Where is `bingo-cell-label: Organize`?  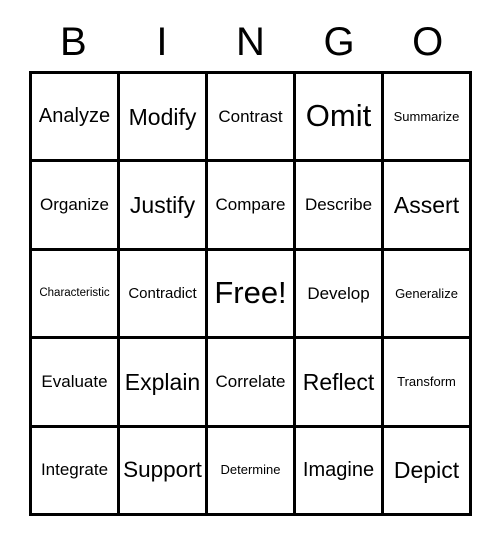
bingo-cell-label: Organize is located at coordinates (74, 205).